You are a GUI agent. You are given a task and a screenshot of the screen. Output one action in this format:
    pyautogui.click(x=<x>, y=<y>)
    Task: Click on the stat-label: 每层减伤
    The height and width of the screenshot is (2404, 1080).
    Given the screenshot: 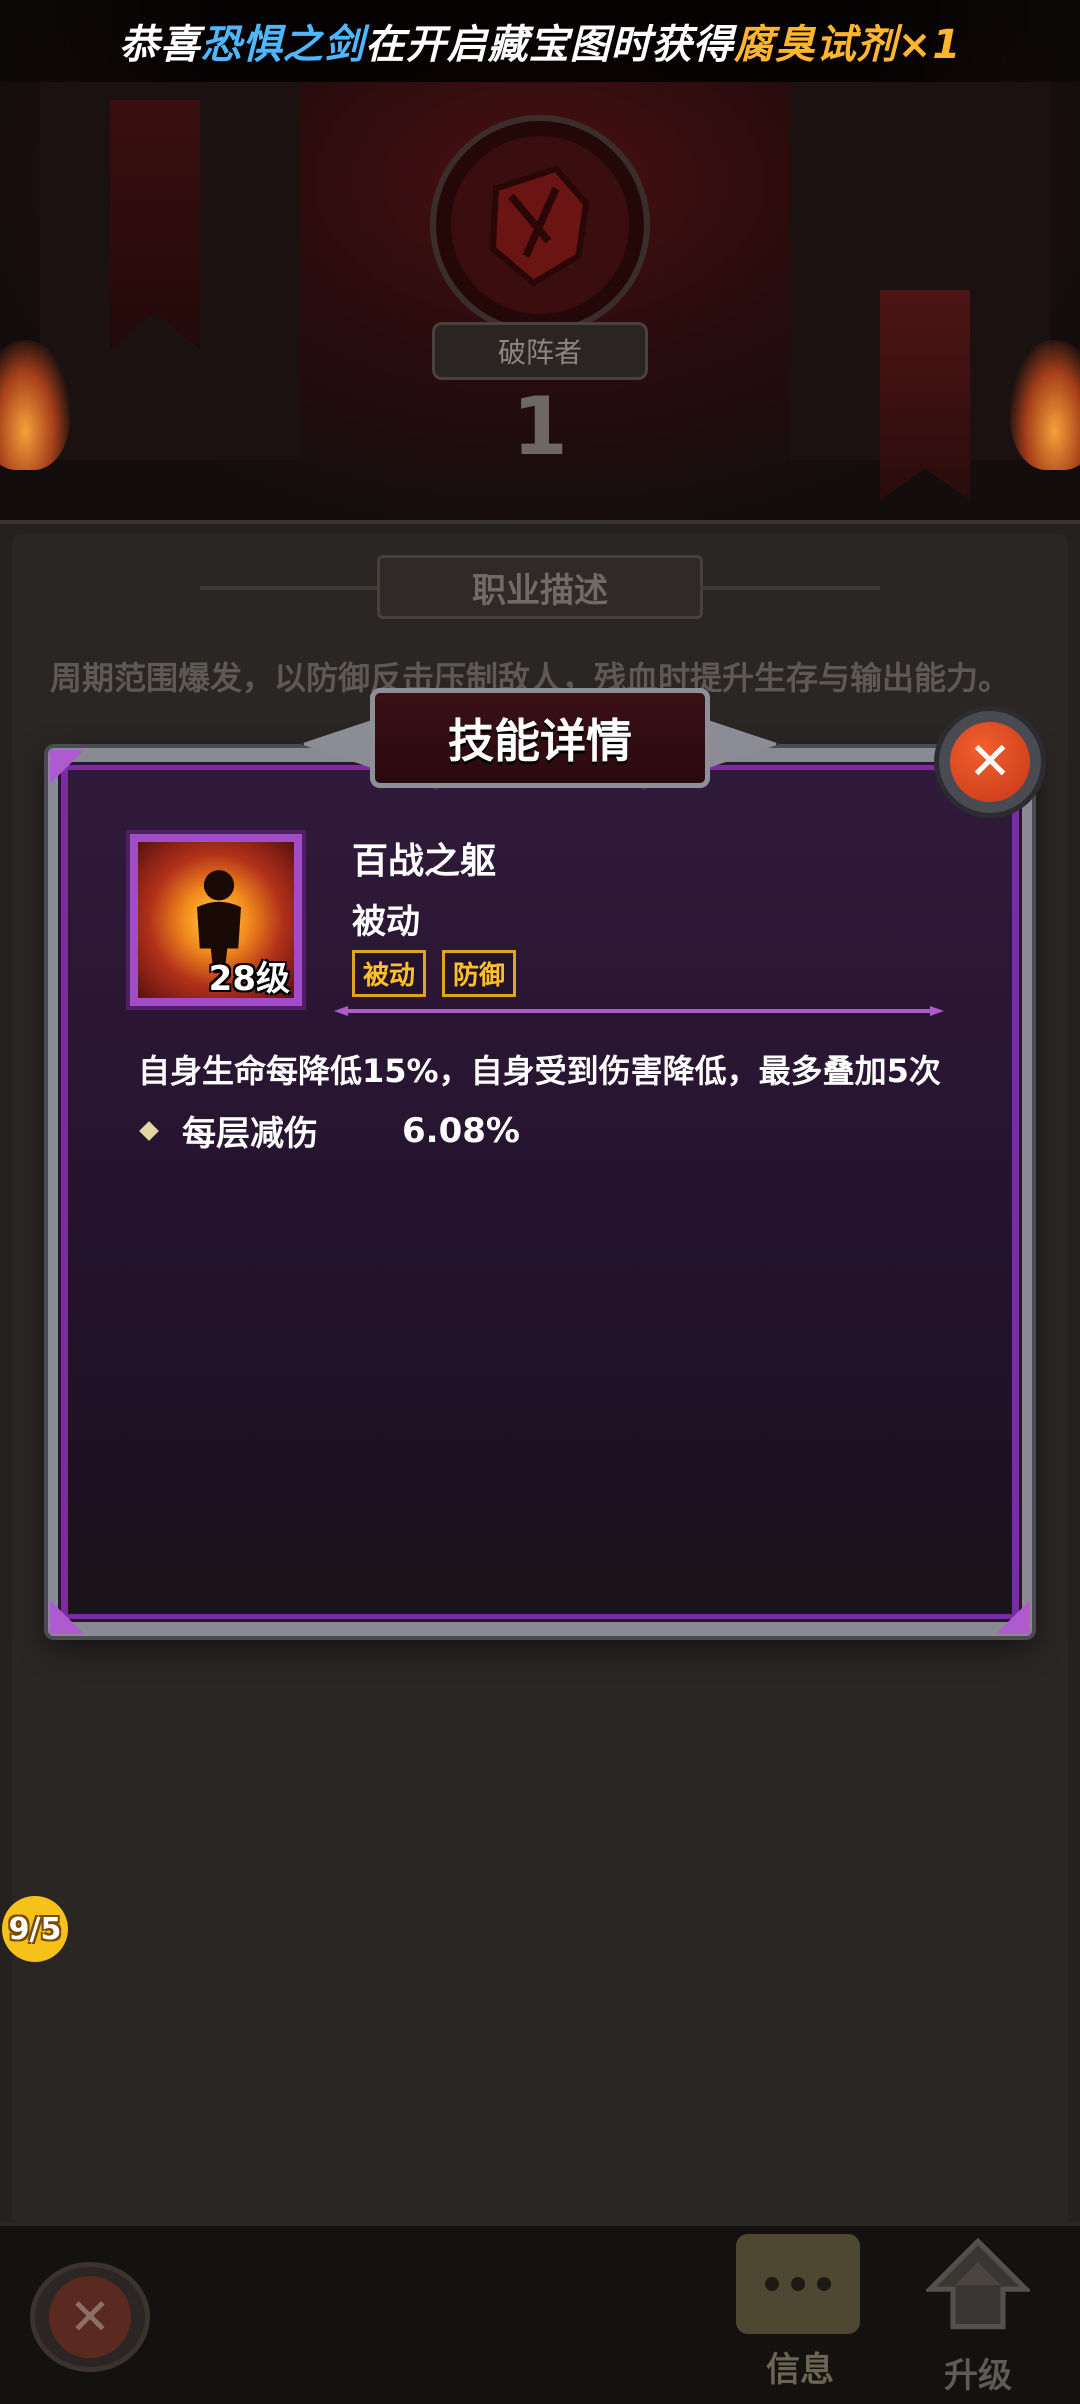 What is the action you would take?
    pyautogui.click(x=250, y=1134)
    